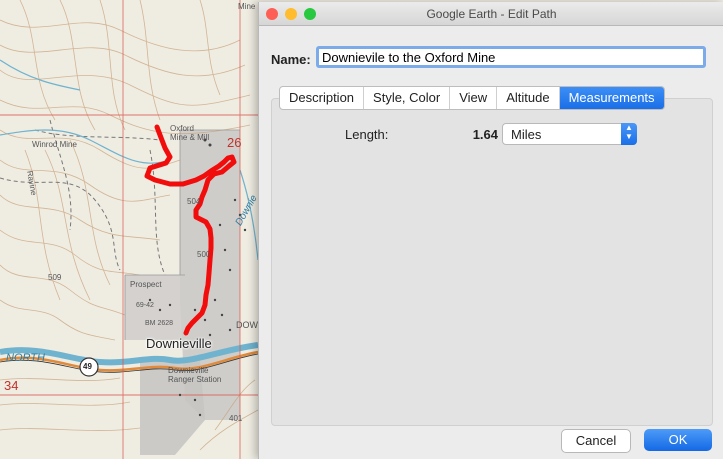  Describe the element at coordinates (25, 358) in the screenshot. I see `river-north-label: NORTH` at that location.